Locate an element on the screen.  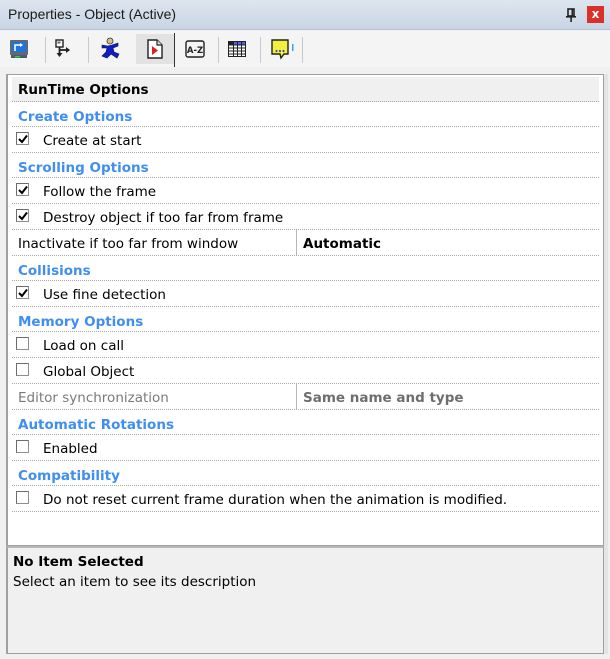
toolbar-button-sort-alphabetically: A-Z is located at coordinates (195, 49).